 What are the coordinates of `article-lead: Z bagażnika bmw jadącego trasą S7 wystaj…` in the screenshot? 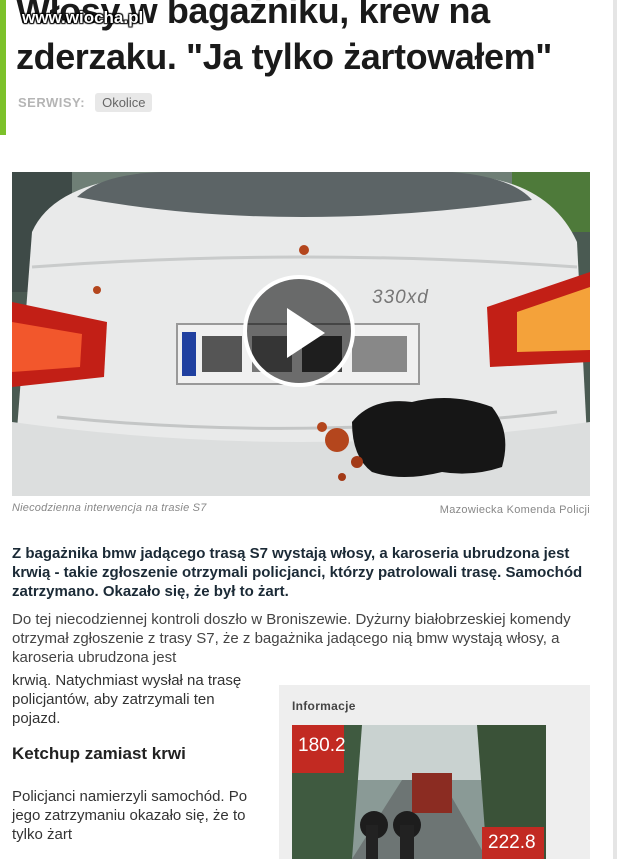 It's located at (297, 572).